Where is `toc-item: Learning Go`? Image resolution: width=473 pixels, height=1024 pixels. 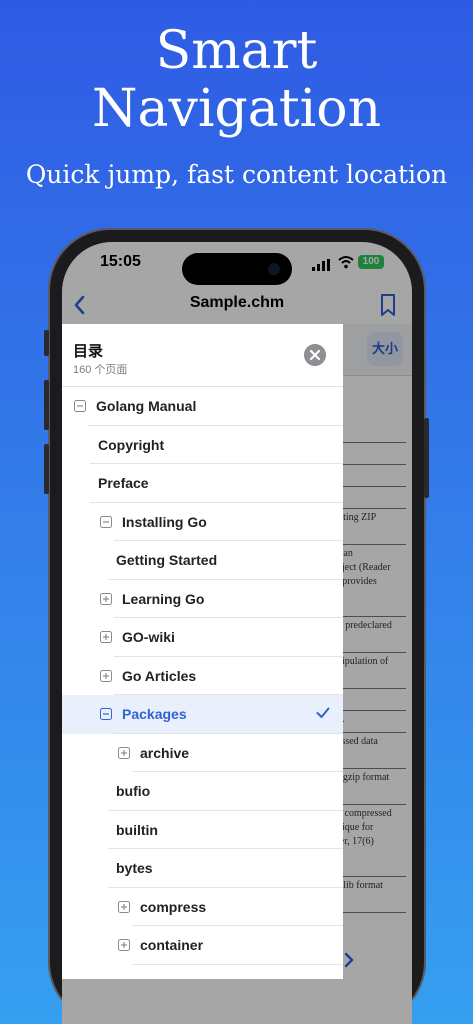 toc-item: Learning Go is located at coordinates (202, 599).